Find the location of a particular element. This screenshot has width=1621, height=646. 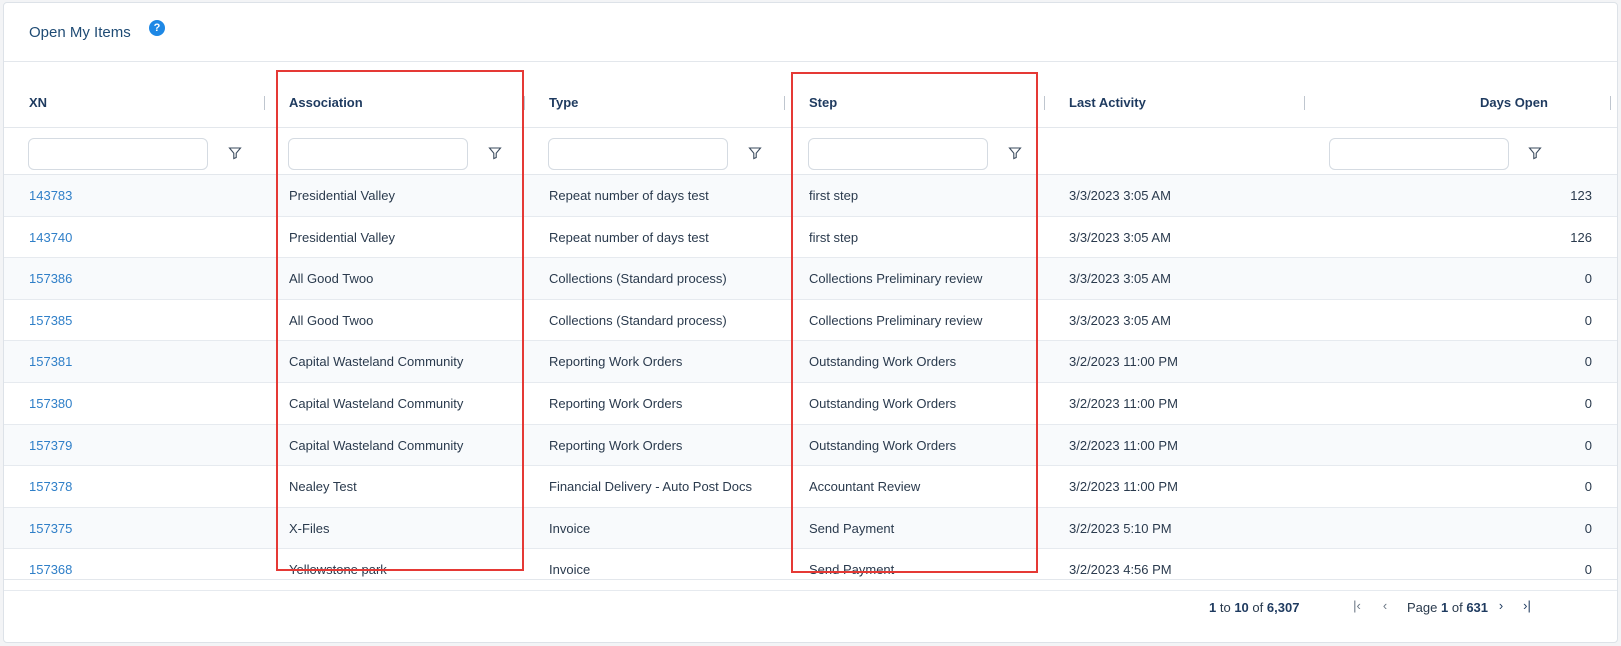

question-circle-icon: ? is located at coordinates (157, 28).